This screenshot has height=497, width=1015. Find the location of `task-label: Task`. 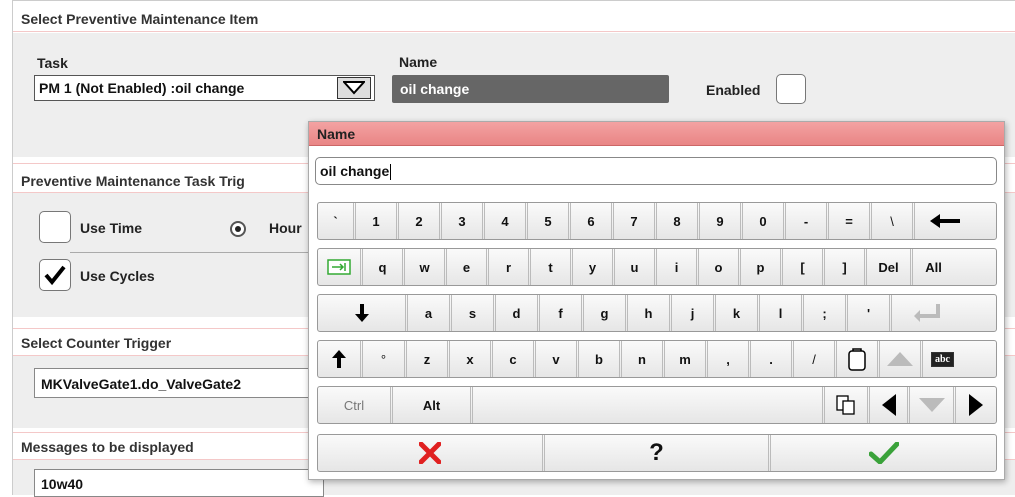

task-label: Task is located at coordinates (52, 63).